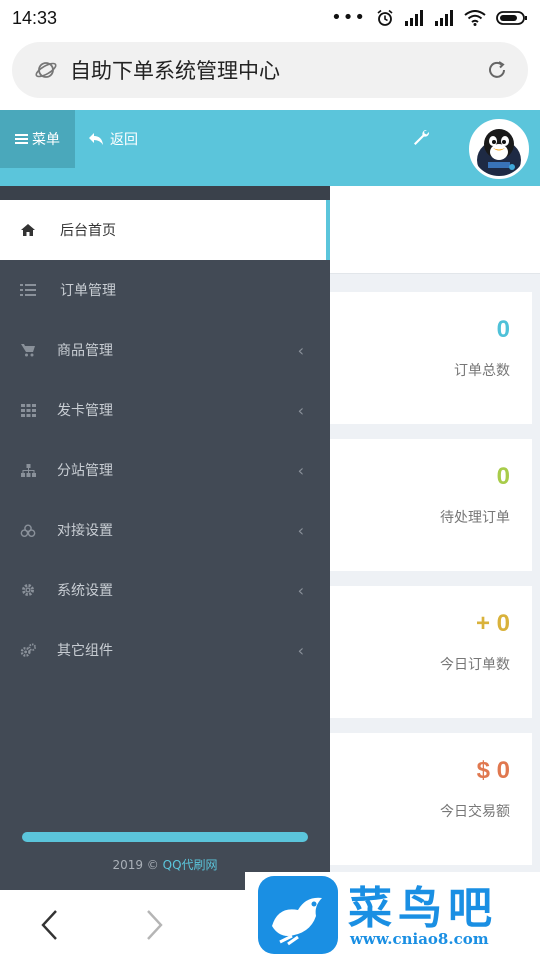  I want to click on sidebar-item-label: 商品管理, so click(85, 351).